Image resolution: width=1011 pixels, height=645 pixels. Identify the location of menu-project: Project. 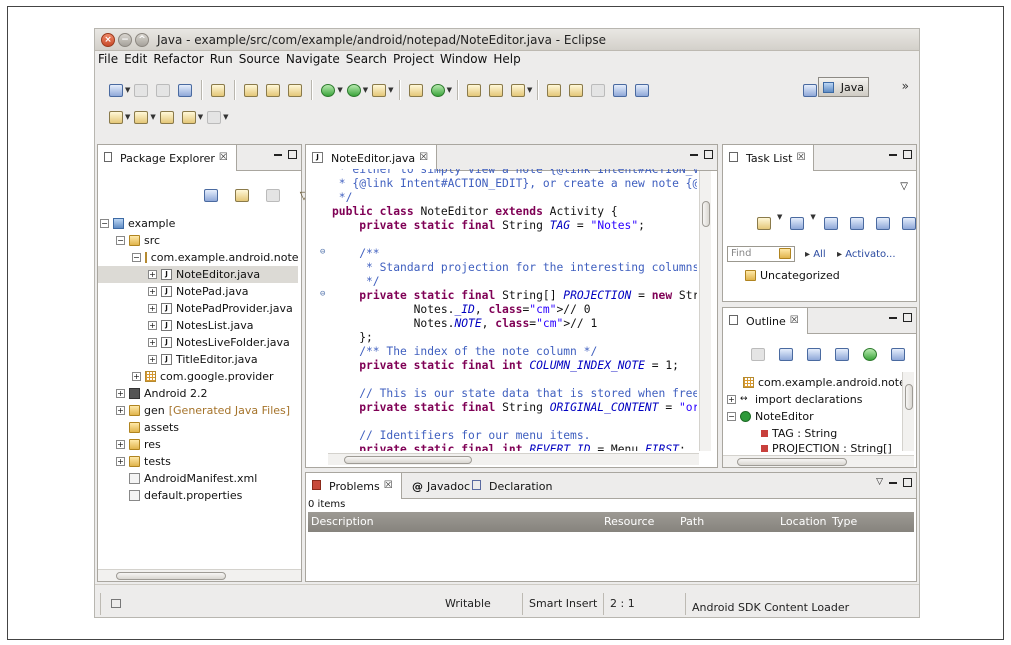
(413, 60).